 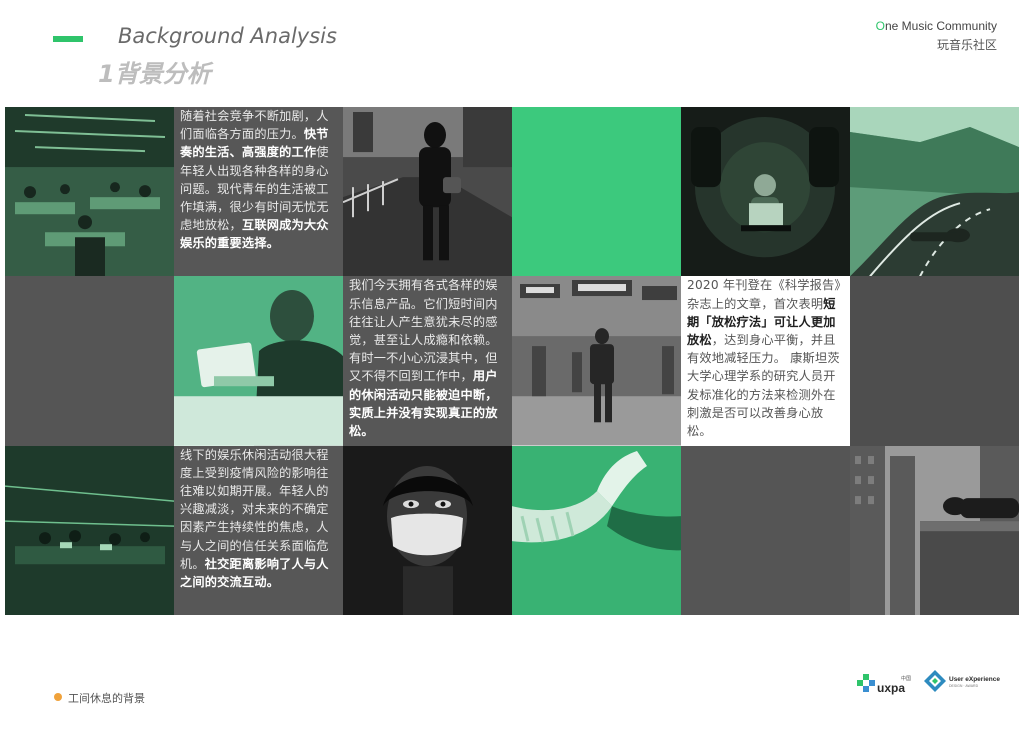 I want to click on uxpa-logo-text: uxpa, so click(x=891, y=688).